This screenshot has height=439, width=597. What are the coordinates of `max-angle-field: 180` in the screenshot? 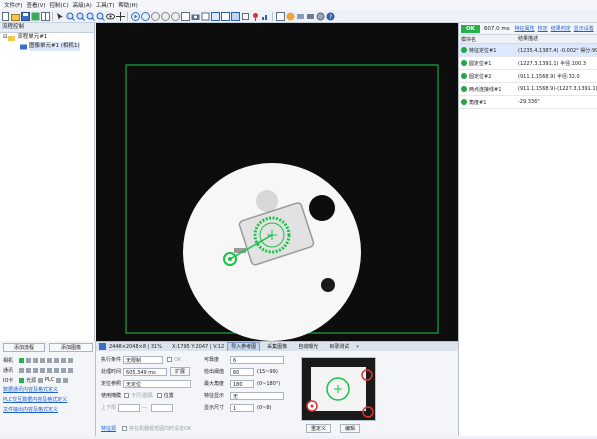 It's located at (242, 383).